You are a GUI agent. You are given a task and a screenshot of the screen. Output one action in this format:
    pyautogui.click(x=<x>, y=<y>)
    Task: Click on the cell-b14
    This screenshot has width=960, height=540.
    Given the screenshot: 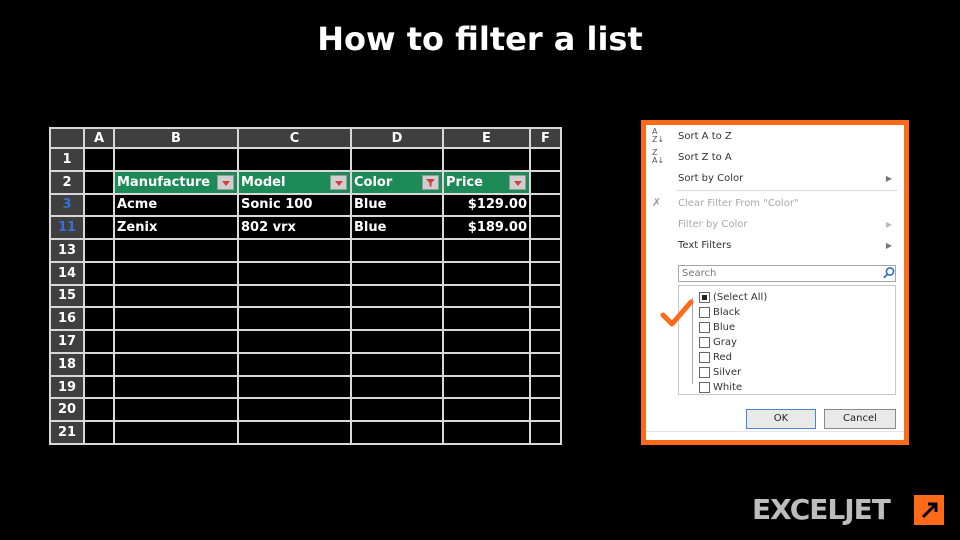 What is the action you would take?
    pyautogui.click(x=176, y=273)
    